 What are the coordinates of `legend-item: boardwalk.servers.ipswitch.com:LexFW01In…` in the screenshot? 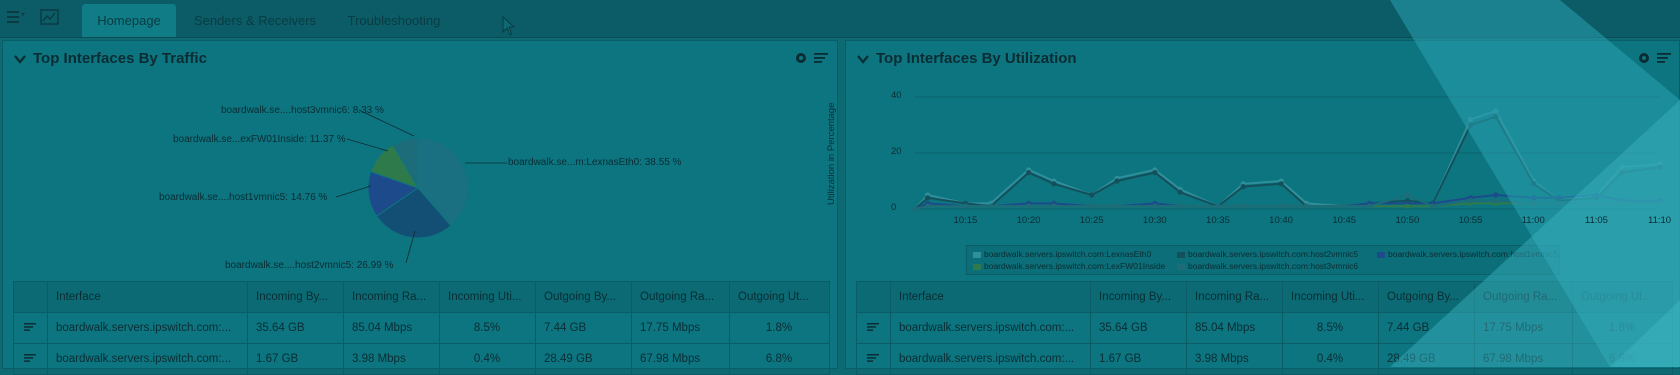 It's located at (1069, 266).